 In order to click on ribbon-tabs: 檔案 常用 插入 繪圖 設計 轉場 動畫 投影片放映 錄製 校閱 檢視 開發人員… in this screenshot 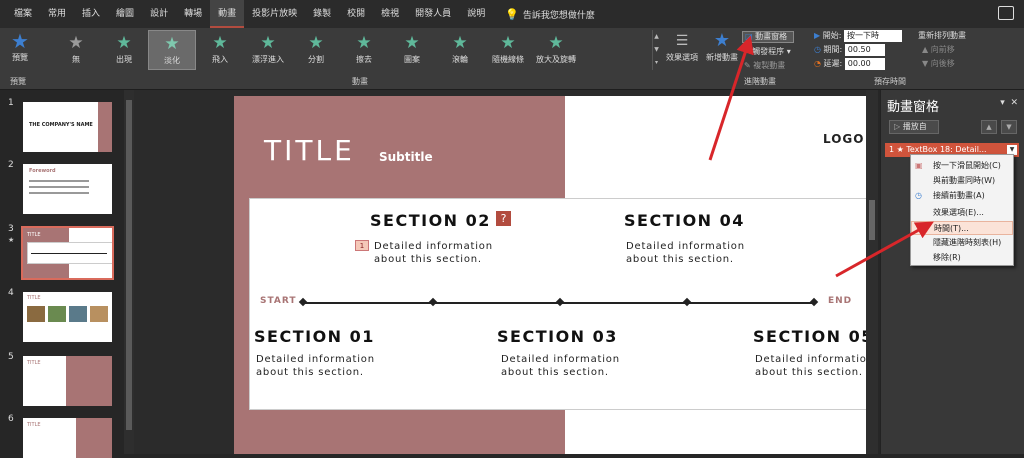, I will do `click(512, 14)`.